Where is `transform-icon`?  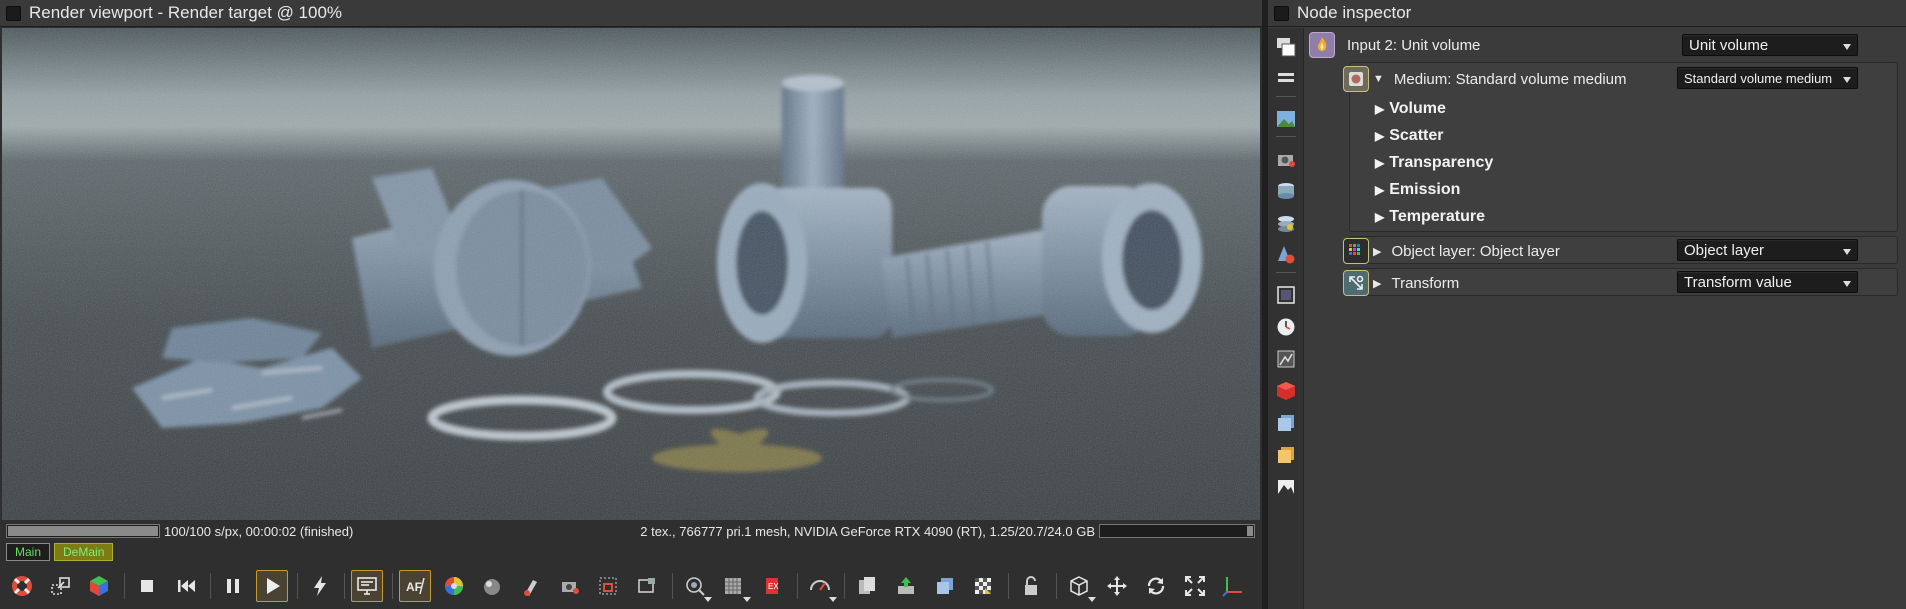 transform-icon is located at coordinates (1356, 283).